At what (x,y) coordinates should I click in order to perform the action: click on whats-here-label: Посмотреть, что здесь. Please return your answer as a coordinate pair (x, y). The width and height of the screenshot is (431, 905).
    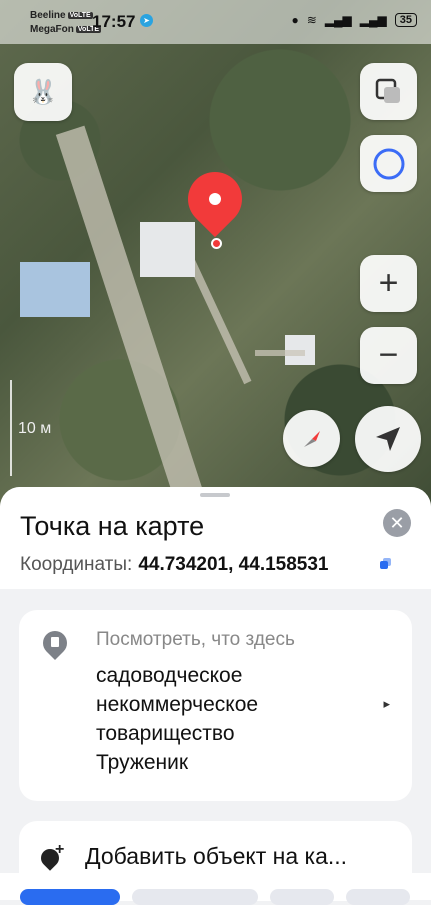
    Looking at the image, I should click on (195, 639).